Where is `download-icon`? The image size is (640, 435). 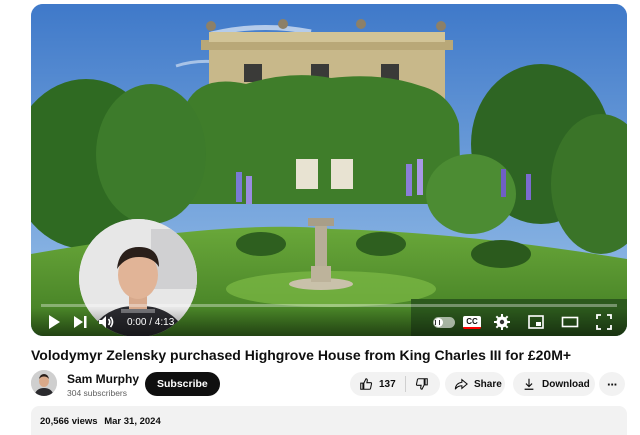
download-icon is located at coordinates (529, 384).